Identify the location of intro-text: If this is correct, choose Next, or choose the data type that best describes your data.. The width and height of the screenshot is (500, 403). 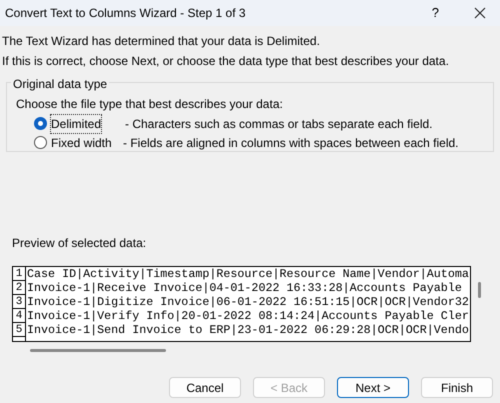
(226, 61).